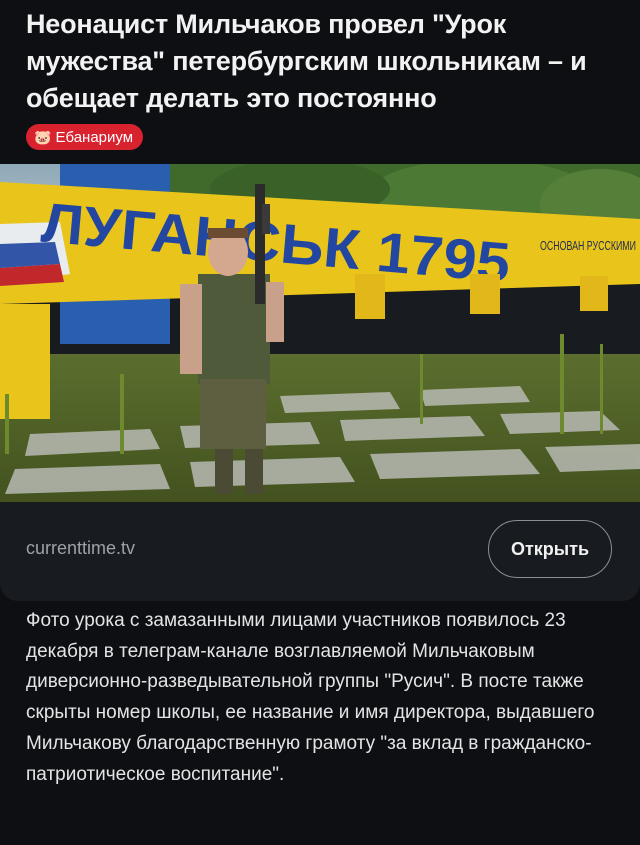  What do you see at coordinates (550, 549) in the screenshot?
I see `open-button: Открыть` at bounding box center [550, 549].